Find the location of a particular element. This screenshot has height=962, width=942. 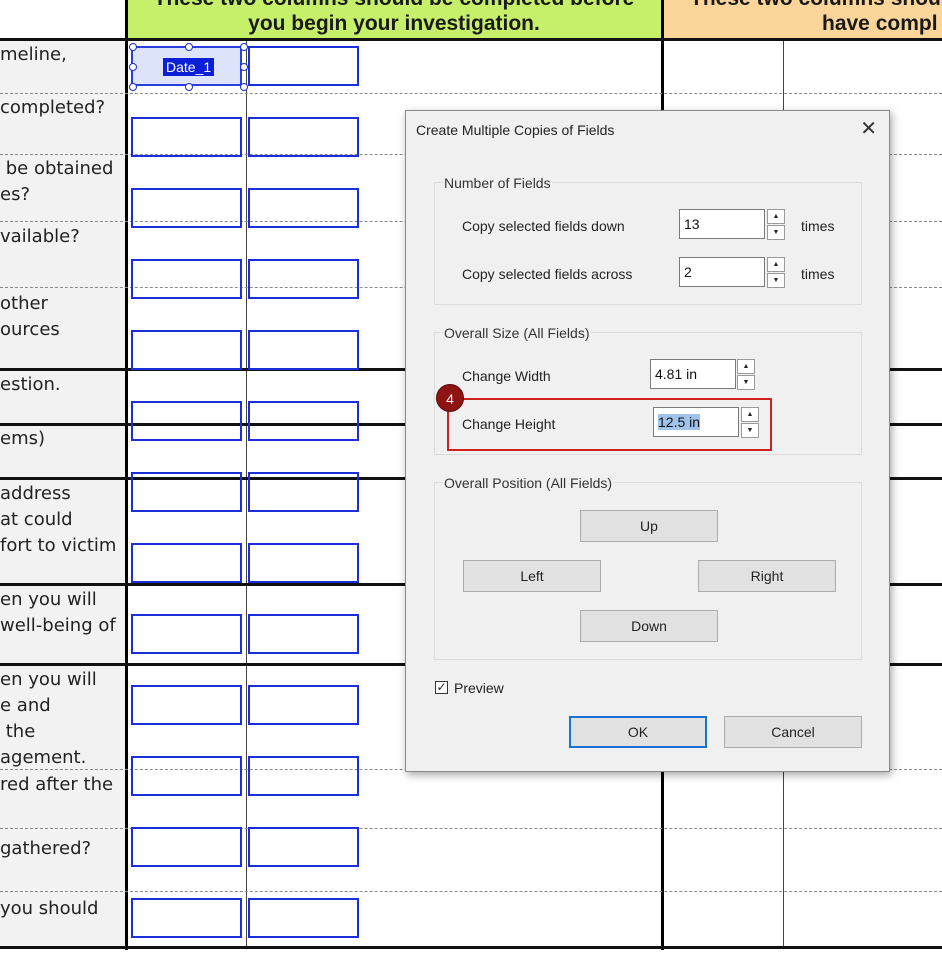

change-width-input: 4.81 in is located at coordinates (693, 374).